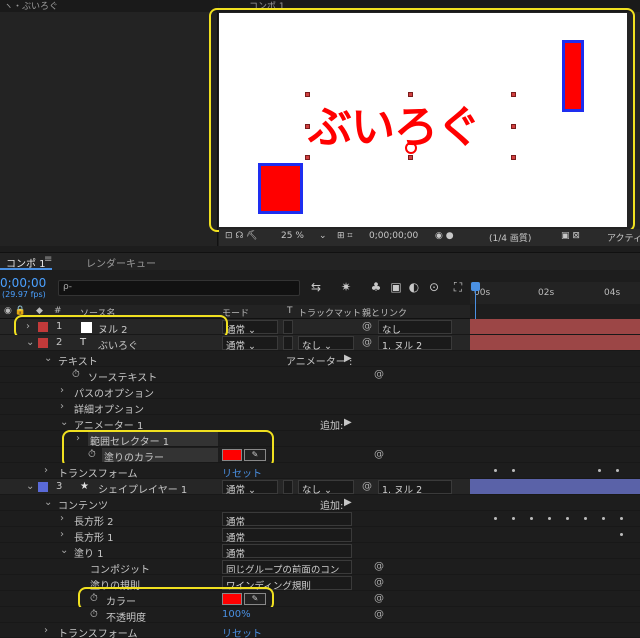 The height and width of the screenshot is (638, 640). I want to click on prop-rect2: 長方形 2, so click(94, 520).